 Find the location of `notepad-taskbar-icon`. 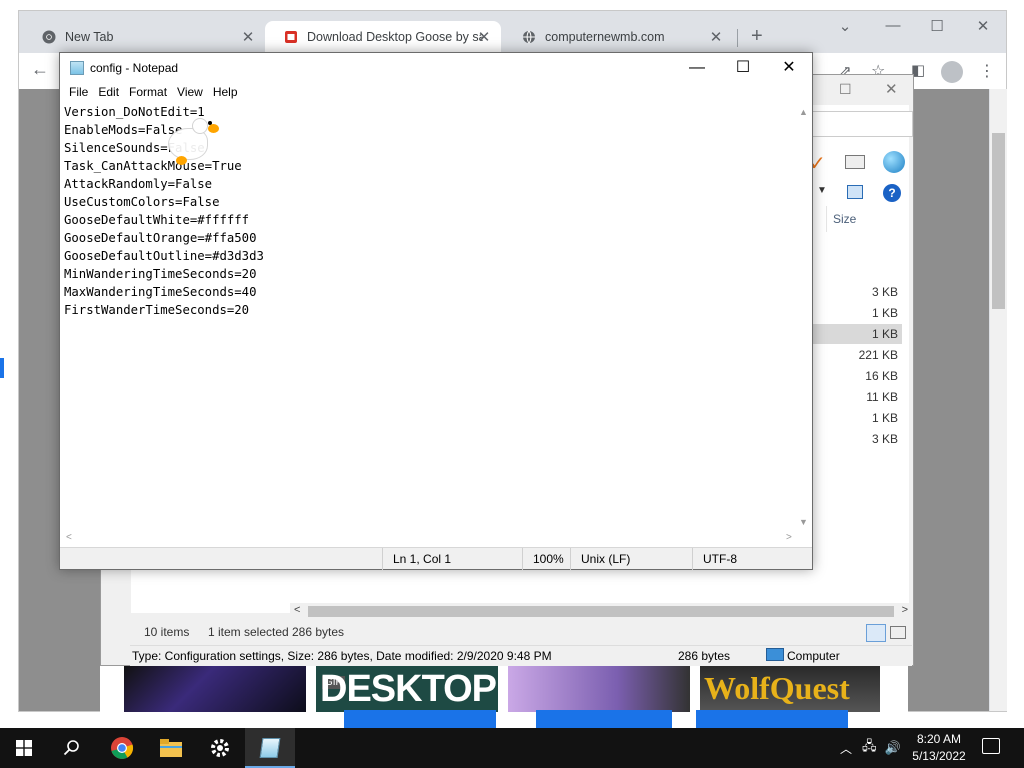

notepad-taskbar-icon is located at coordinates (270, 748).